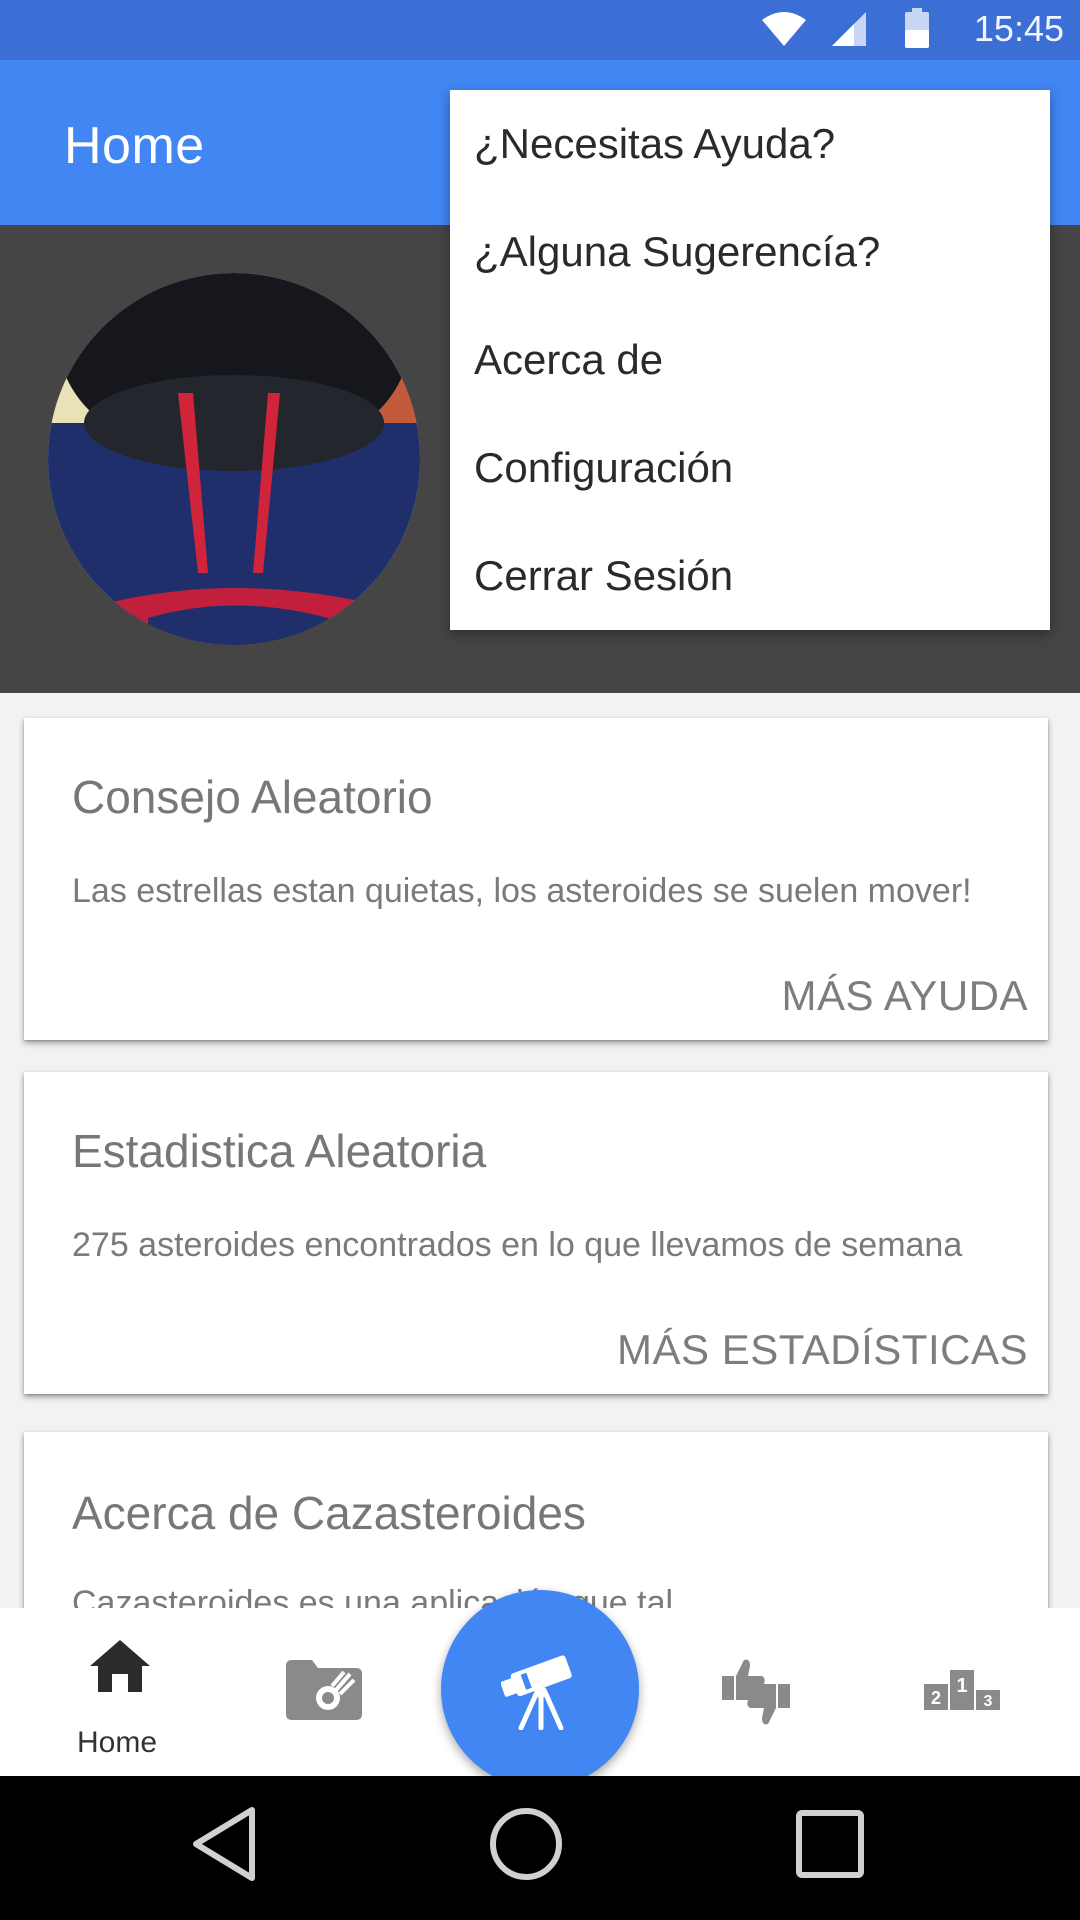 The height and width of the screenshot is (1920, 1080). Describe the element at coordinates (603, 468) in the screenshot. I see `menu-item-settings: Configuración` at that location.